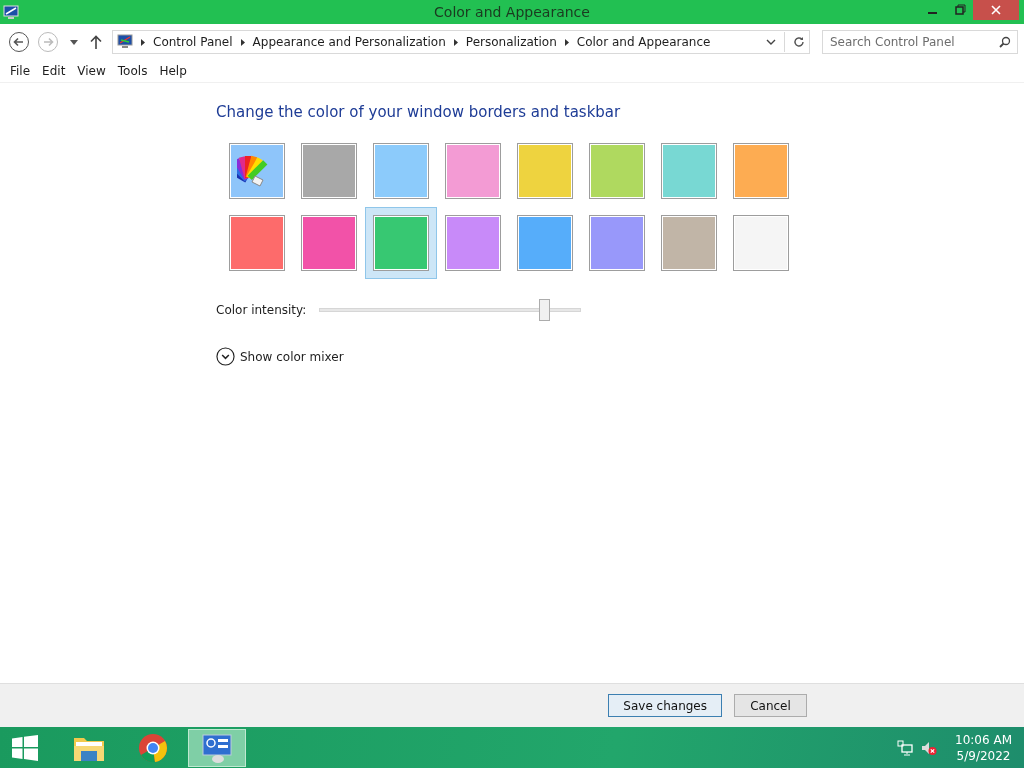  What do you see at coordinates (771, 42) in the screenshot?
I see `dropdown-icon` at bounding box center [771, 42].